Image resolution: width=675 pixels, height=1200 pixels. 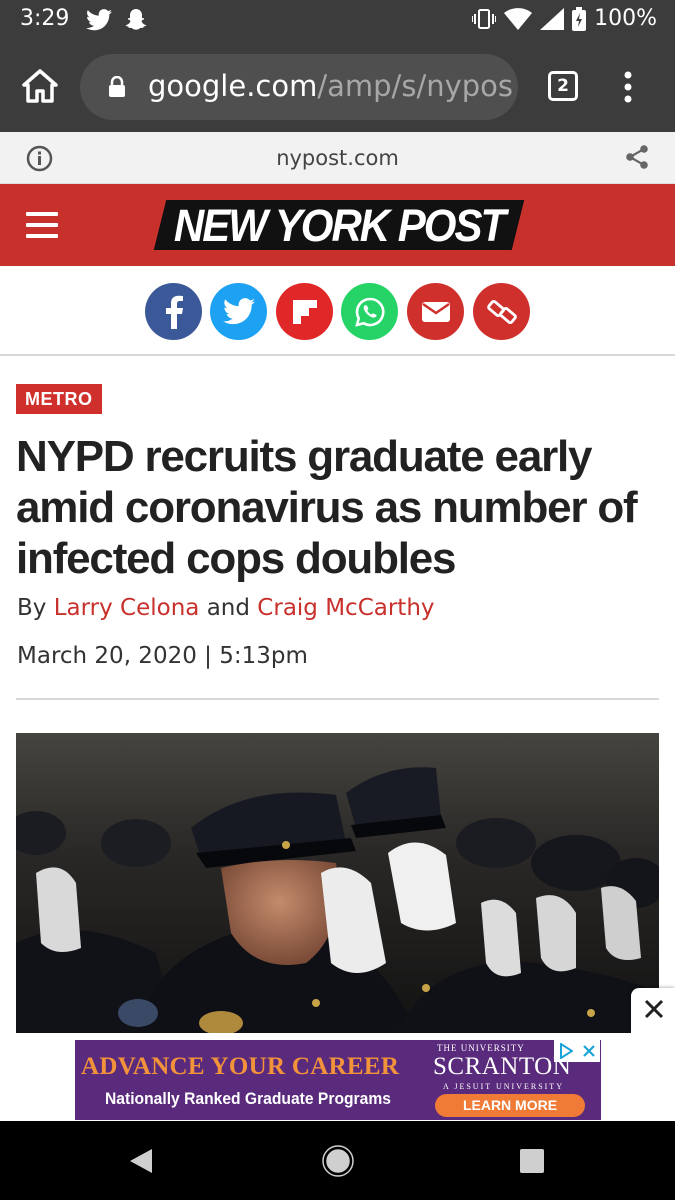 I want to click on amp-domain: nypost.com, so click(x=337, y=158).